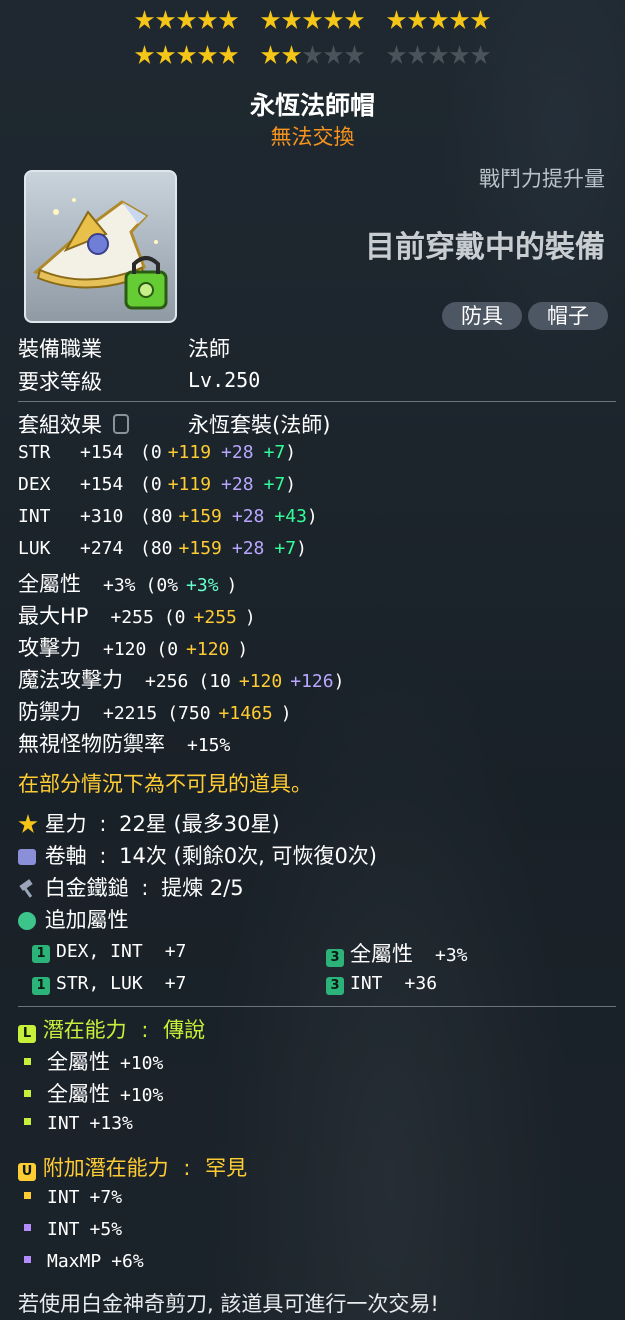  What do you see at coordinates (149, 823) in the screenshot?
I see `star-force-info: 星力 : 22星 (最多30星)` at bounding box center [149, 823].